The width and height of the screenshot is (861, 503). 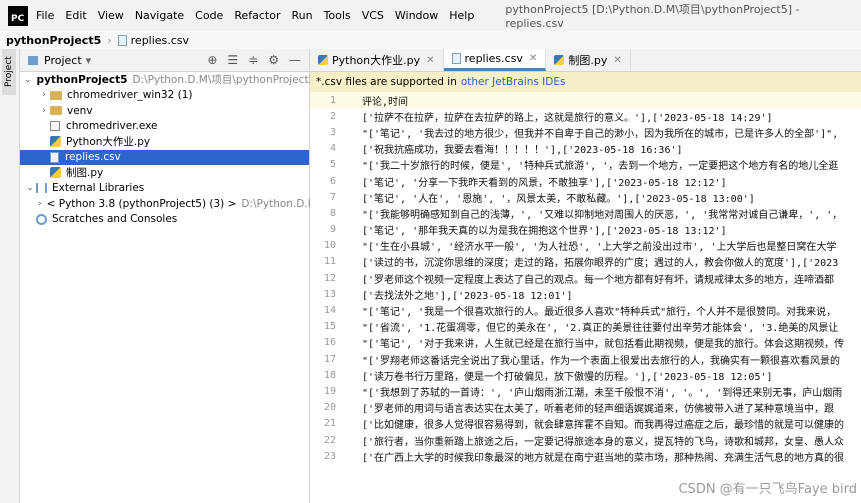 What do you see at coordinates (273, 60) in the screenshot?
I see `gear-icon: ⚙` at bounding box center [273, 60].